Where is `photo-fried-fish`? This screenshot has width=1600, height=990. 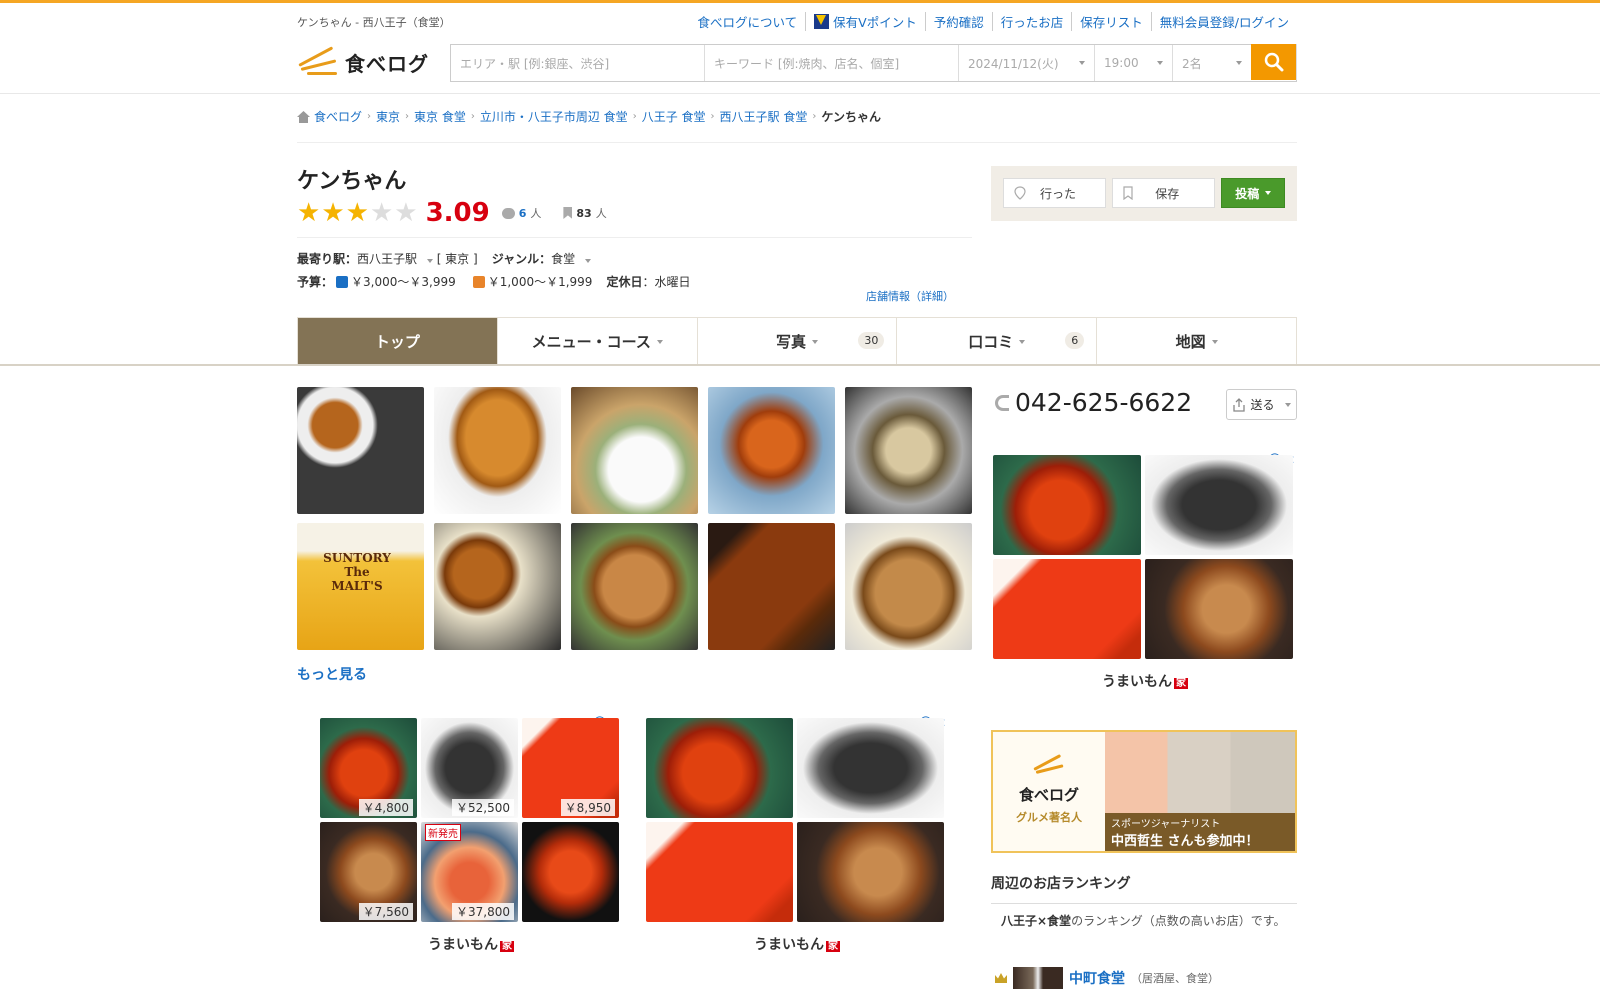
photo-fried-fish is located at coordinates (497, 450).